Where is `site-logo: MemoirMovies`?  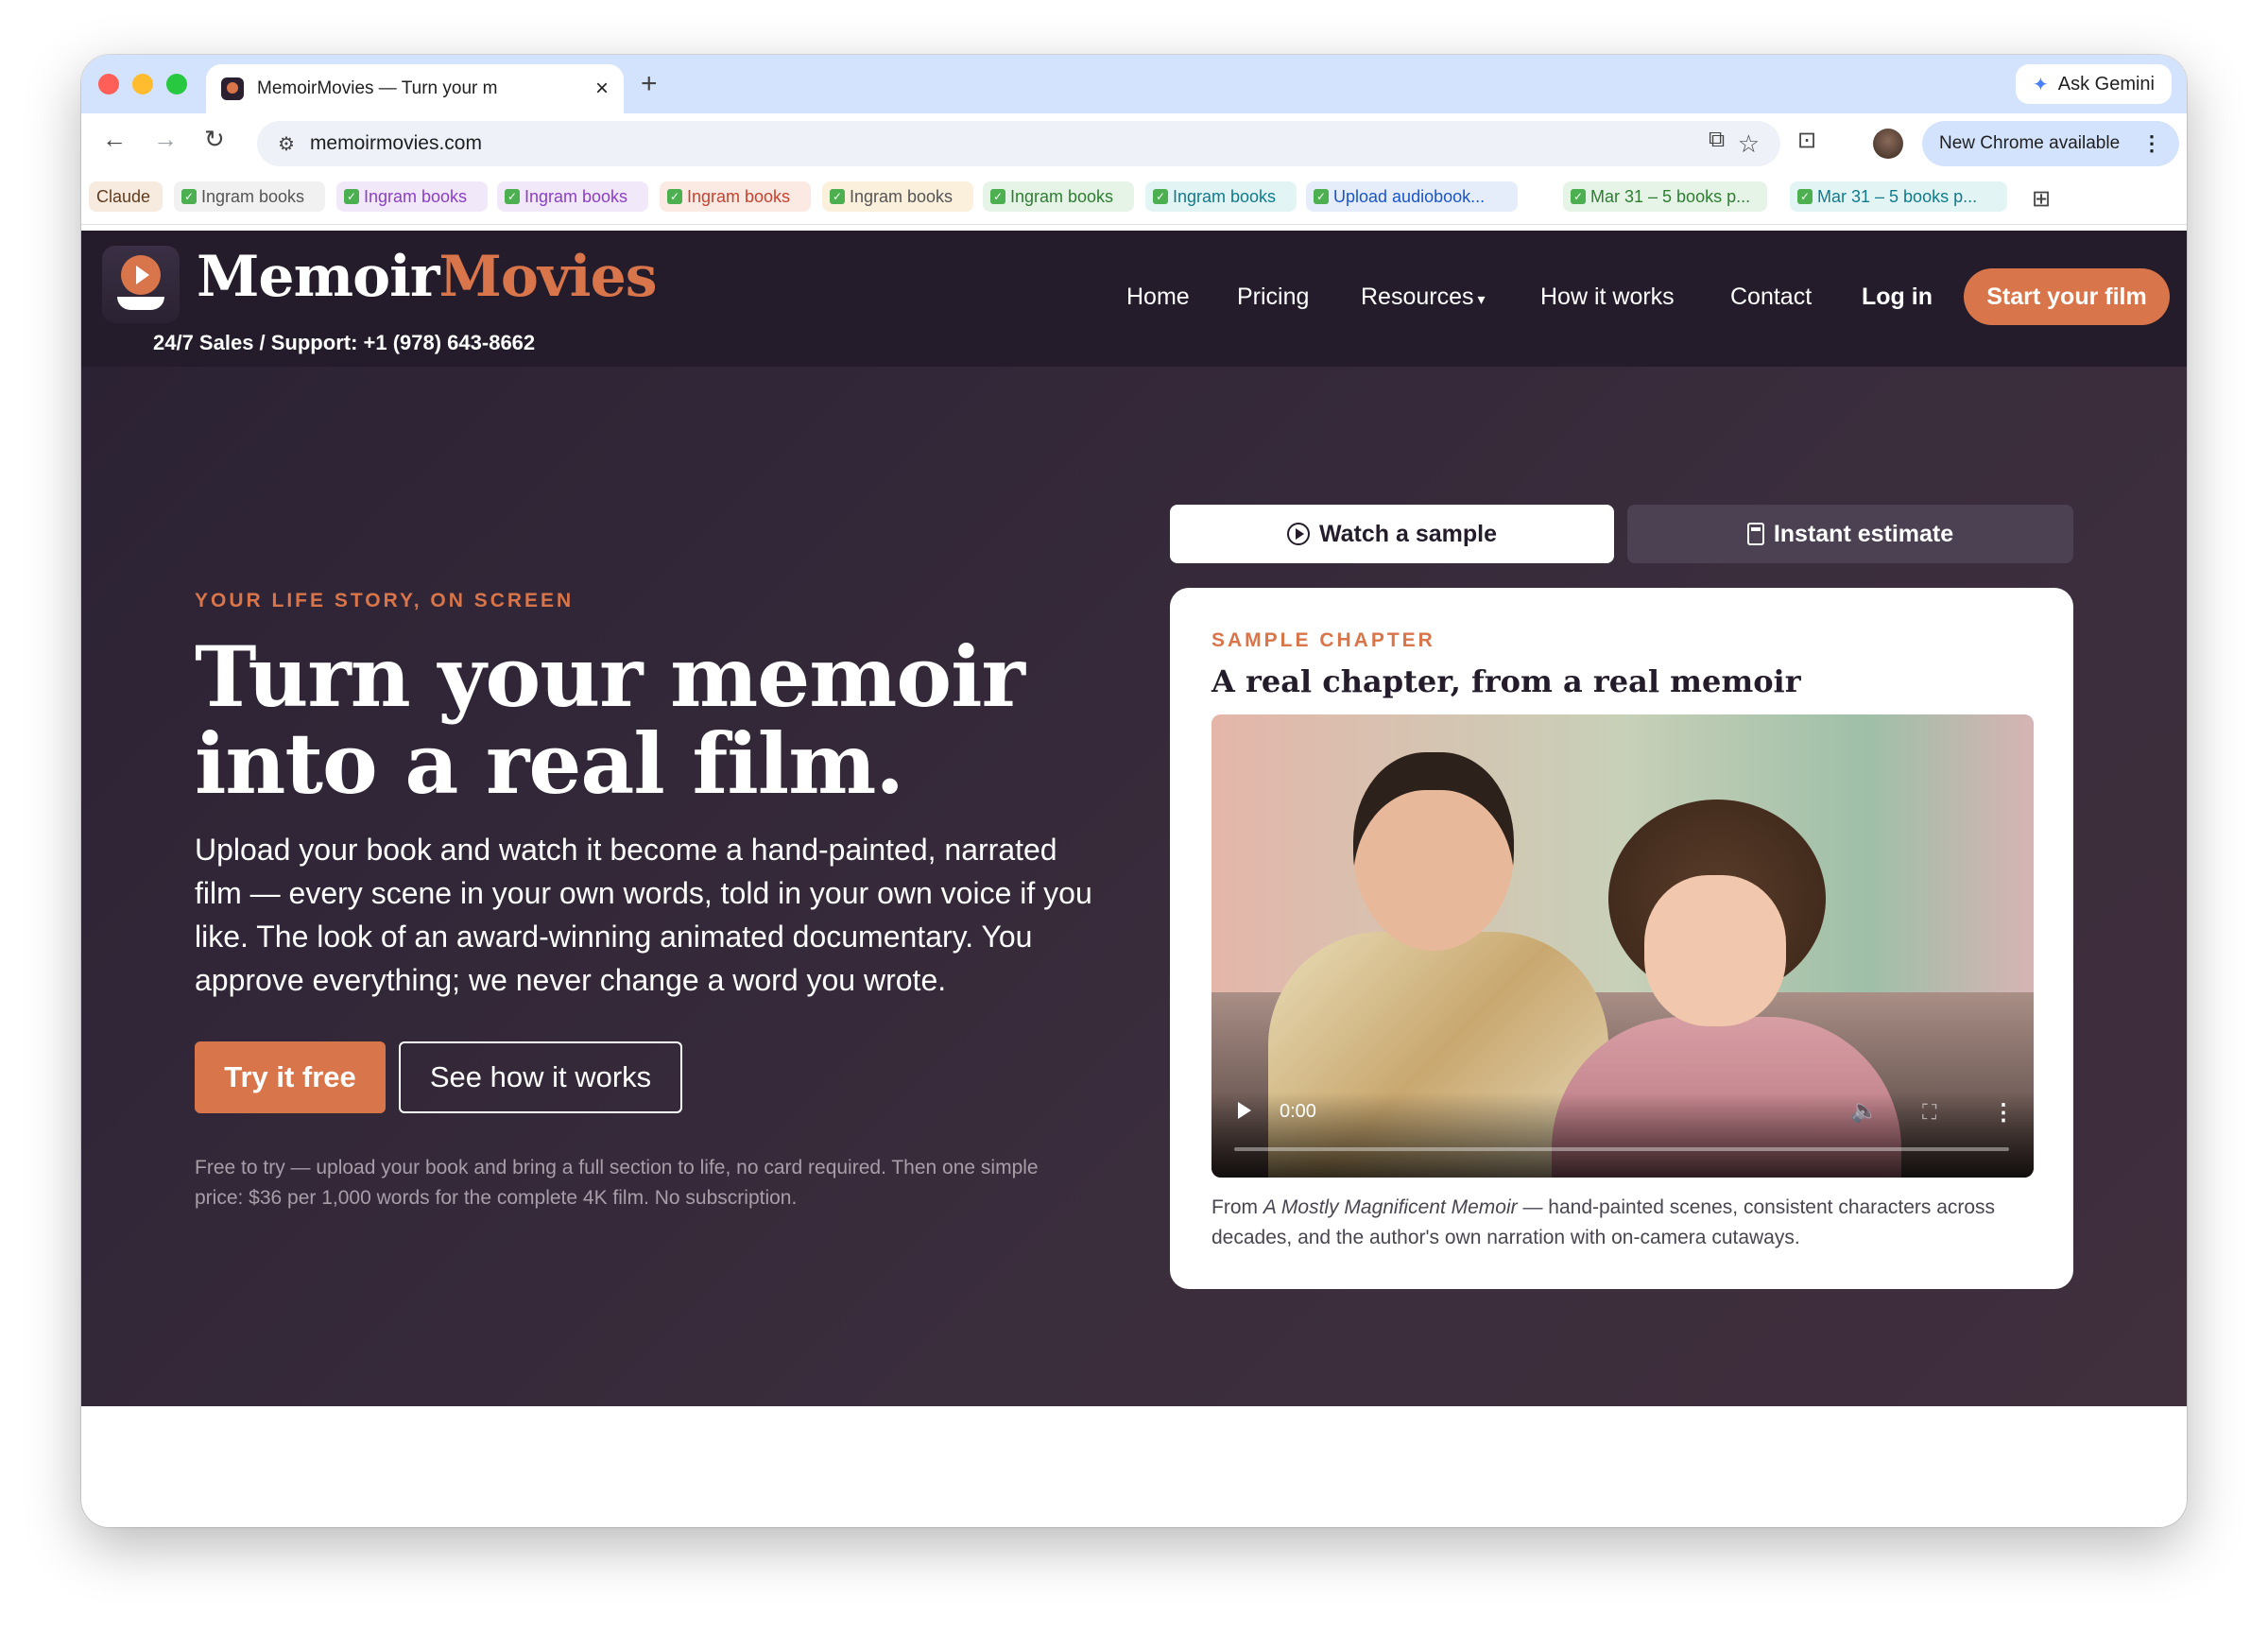 site-logo: MemoirMovies is located at coordinates (427, 277).